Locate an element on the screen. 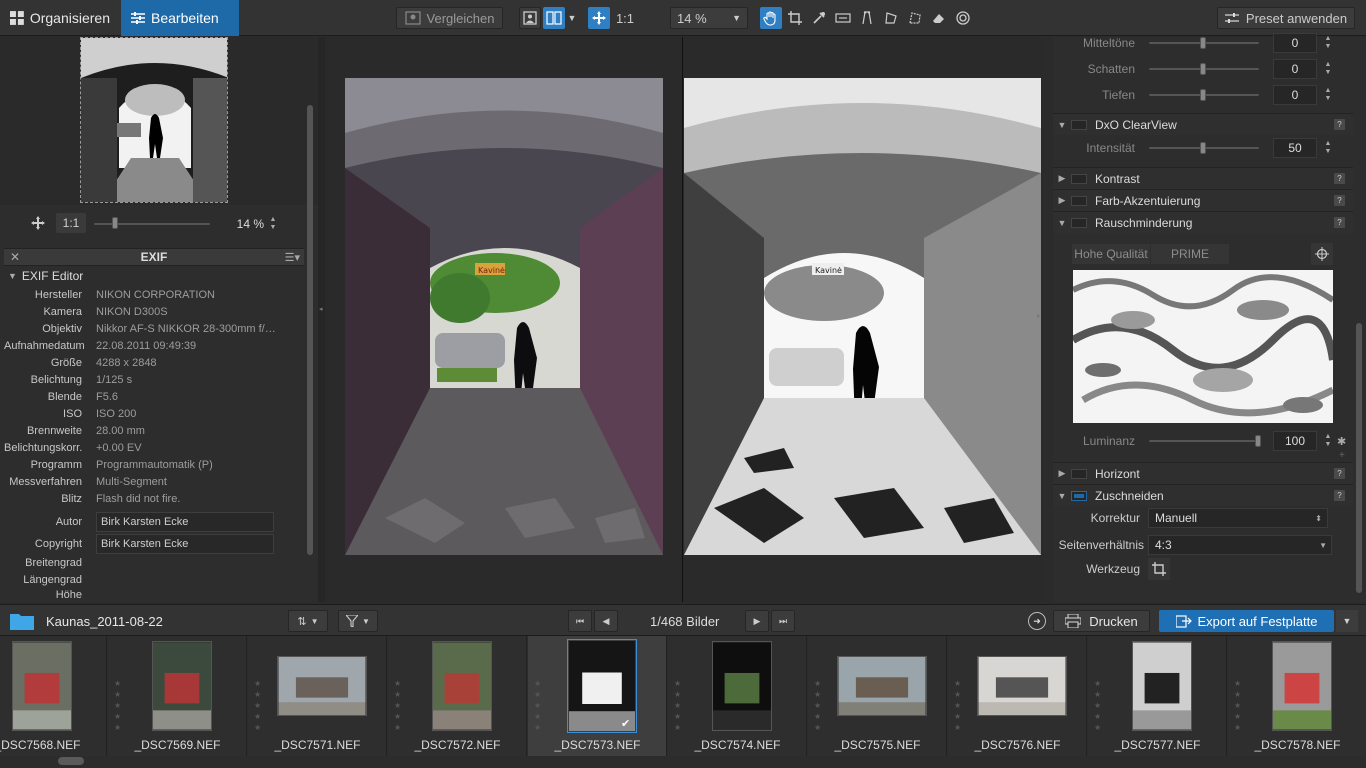 The height and width of the screenshot is (768, 1366). filmstrip-item: ★ ★ ★ ★ ★ ✔ _DSC7573.NEF is located at coordinates (597, 696).